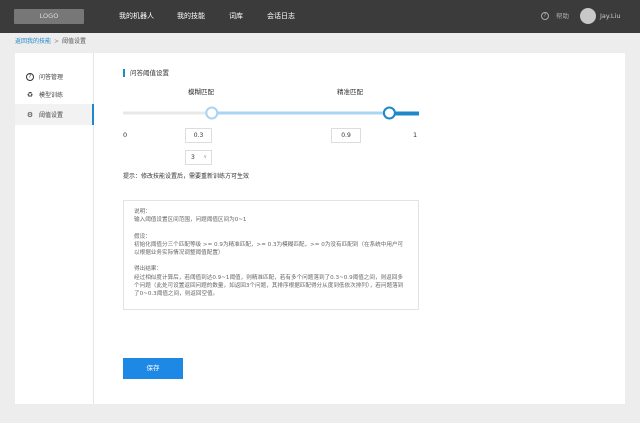  Describe the element at coordinates (30, 94) in the screenshot. I see `recycle-icon: ♻` at that location.